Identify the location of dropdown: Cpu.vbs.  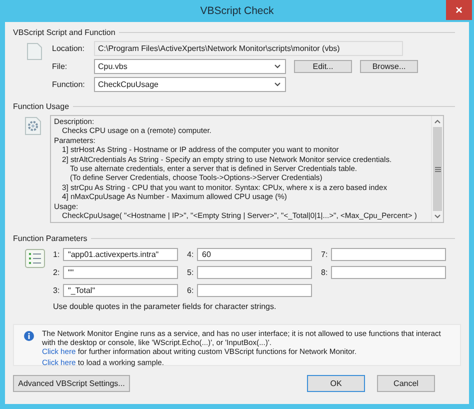
(190, 66).